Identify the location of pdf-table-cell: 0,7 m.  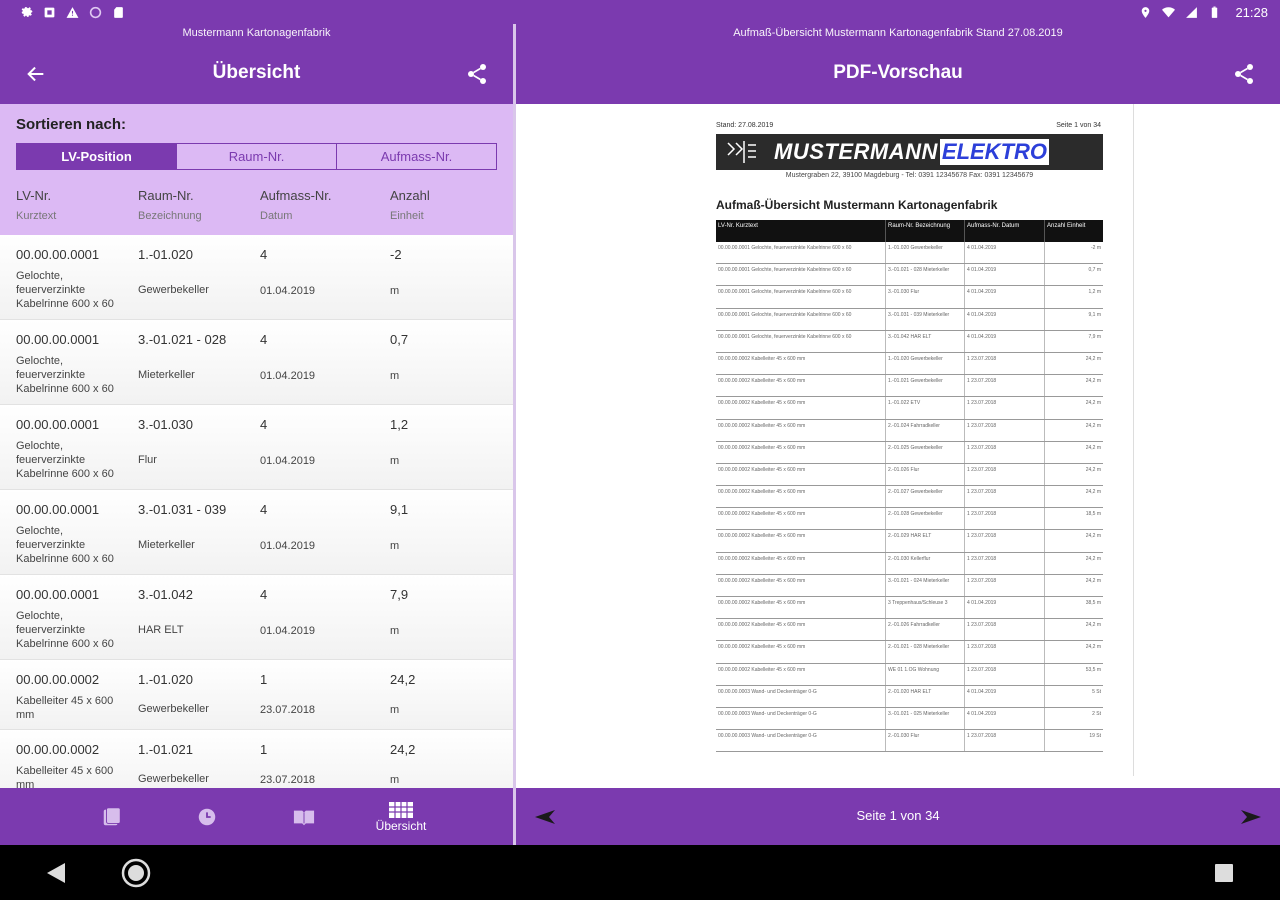
(1094, 270).